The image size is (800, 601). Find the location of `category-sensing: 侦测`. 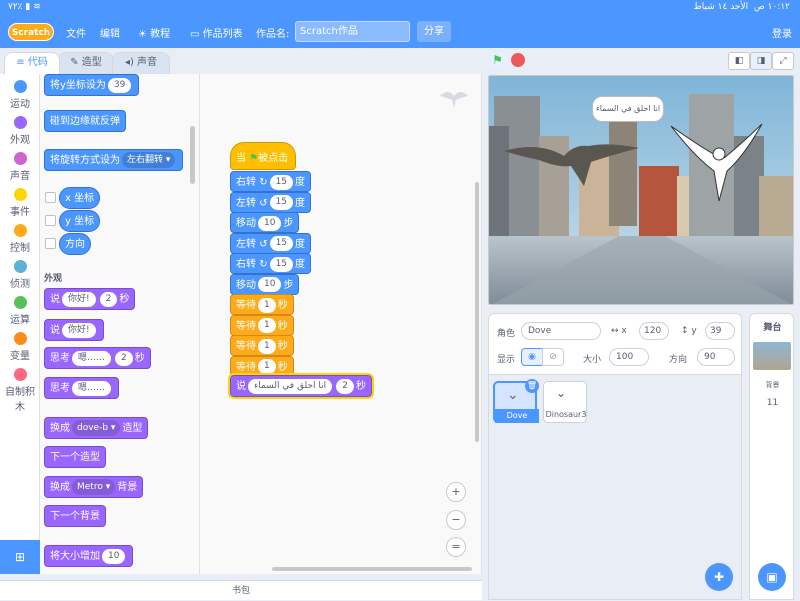

category-sensing: 侦测 is located at coordinates (20, 275).